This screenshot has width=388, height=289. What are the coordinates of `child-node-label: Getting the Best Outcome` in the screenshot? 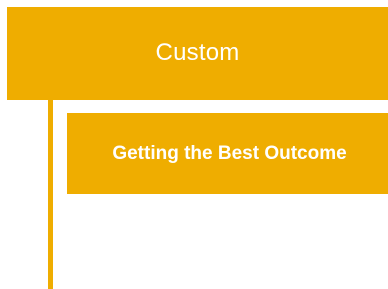 It's located at (229, 153).